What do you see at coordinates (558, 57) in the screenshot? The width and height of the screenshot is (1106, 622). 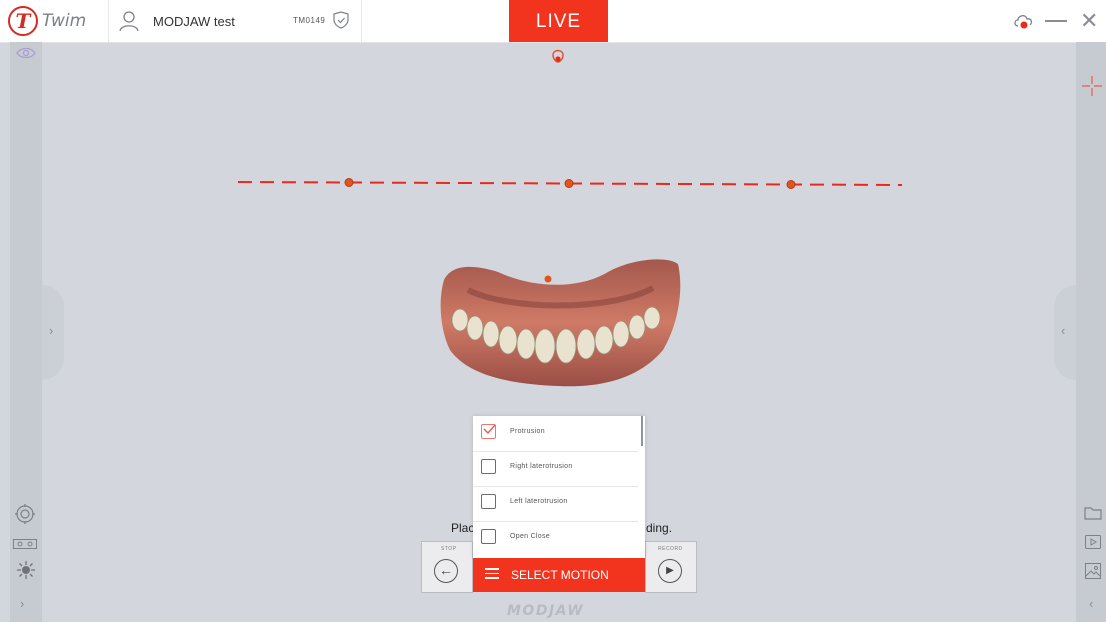 I see `head-icon` at bounding box center [558, 57].